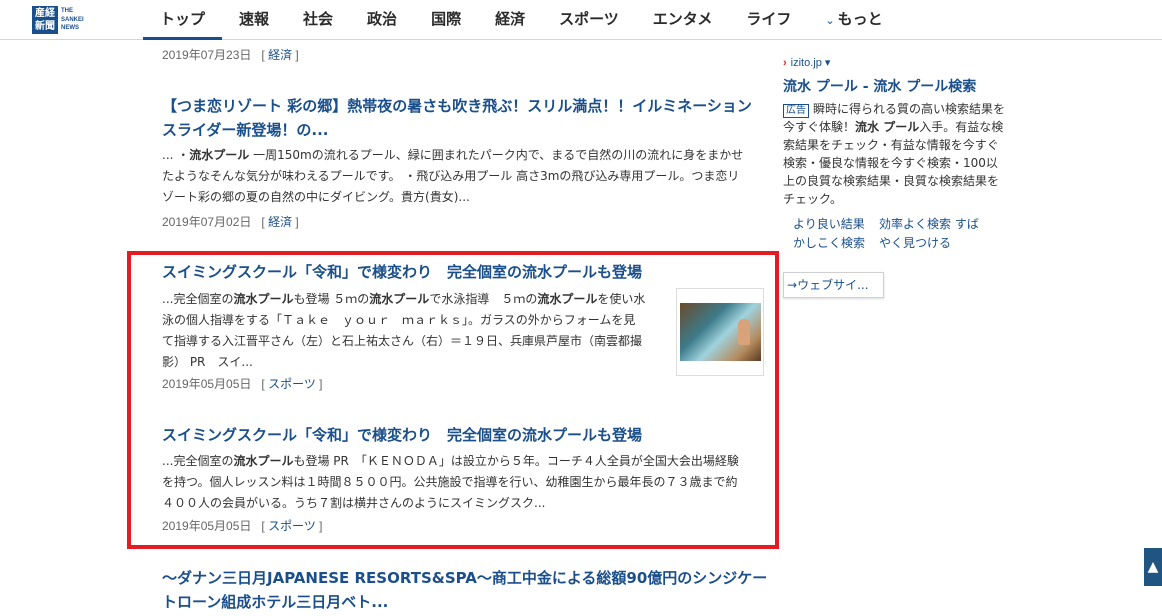 Image resolution: width=1162 pixels, height=616 pixels. Describe the element at coordinates (207, 222) in the screenshot. I see `result-date: 2019年07月02日` at that location.